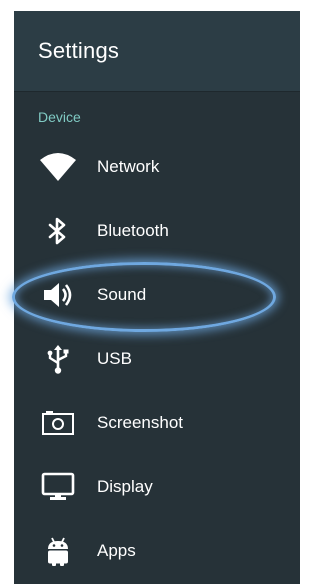  What do you see at coordinates (58, 167) in the screenshot?
I see `wifi-icon` at bounding box center [58, 167].